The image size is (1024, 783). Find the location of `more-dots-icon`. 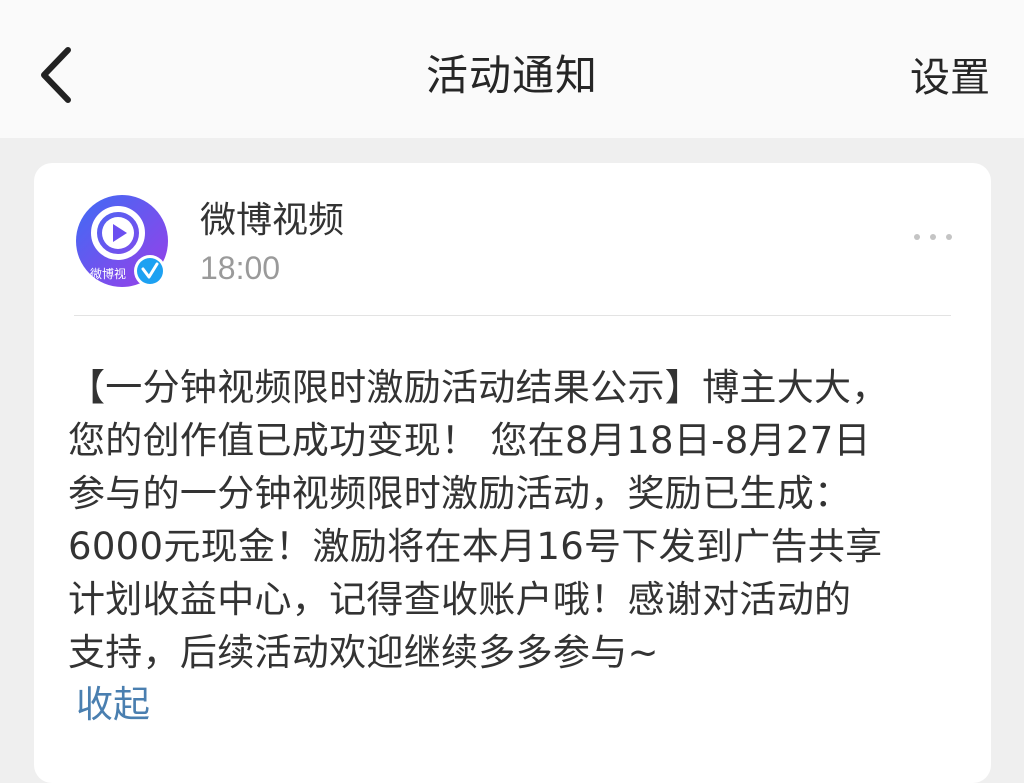

more-dots-icon is located at coordinates (933, 237).